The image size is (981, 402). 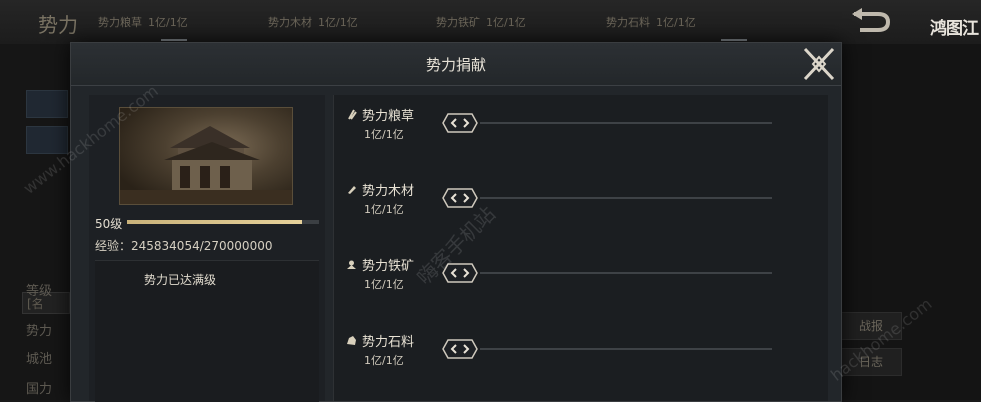 What do you see at coordinates (351, 264) in the screenshot?
I see `iron-icon` at bounding box center [351, 264].